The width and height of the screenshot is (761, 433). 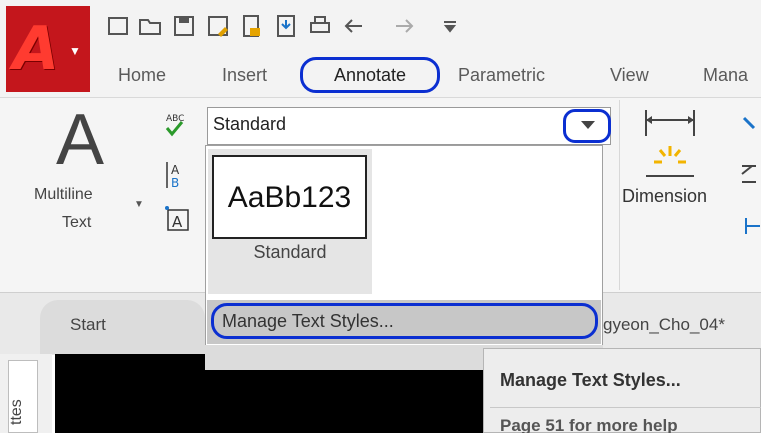 I want to click on panel-divider, so click(x=619, y=195).